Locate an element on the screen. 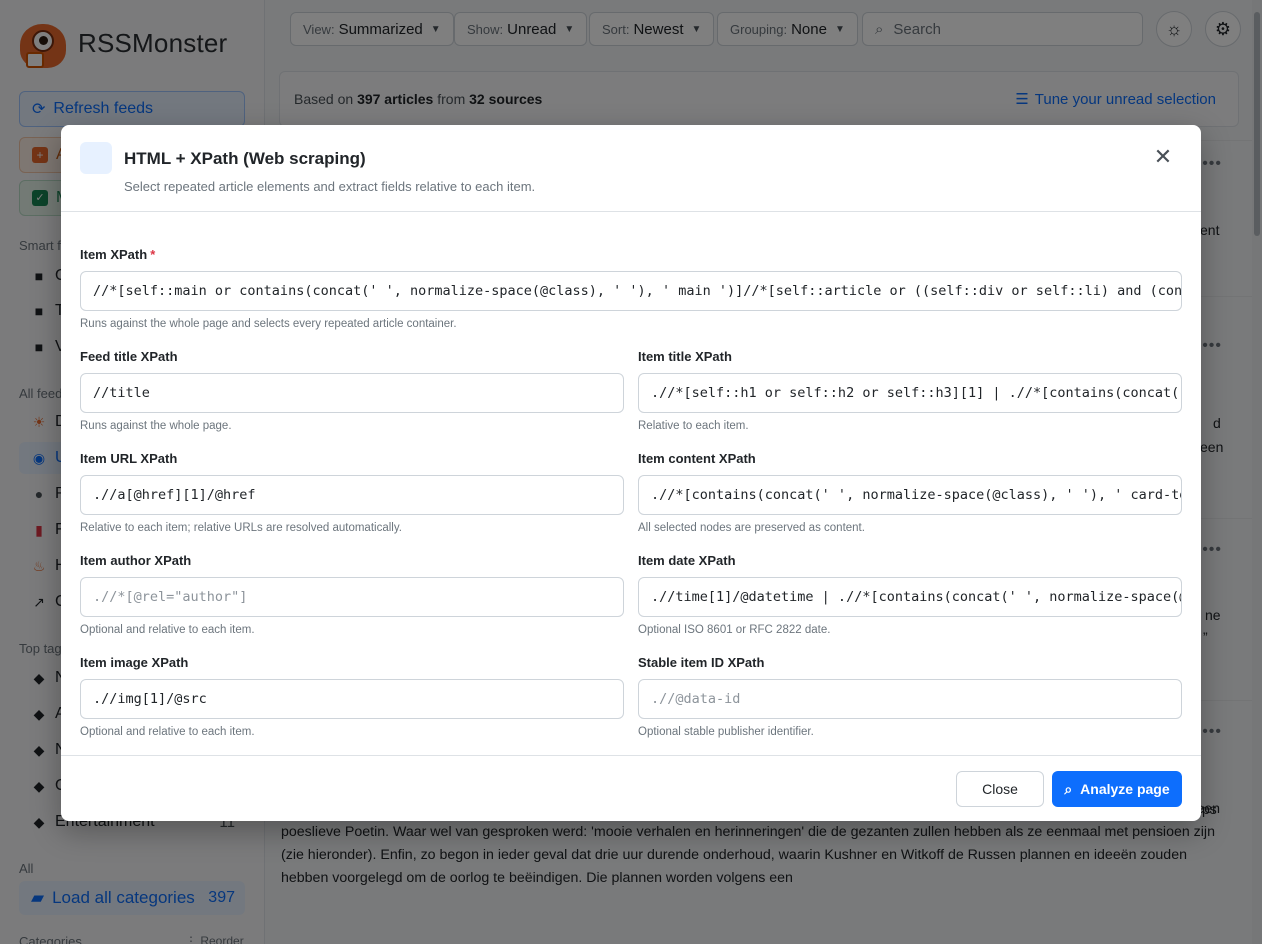  close-button: Close is located at coordinates (1000, 789).